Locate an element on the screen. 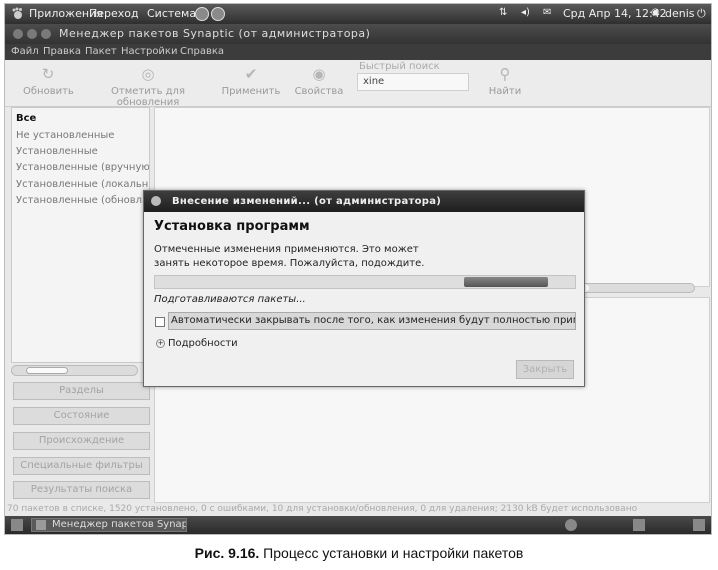 This screenshot has height=570, width=718. mark-all-upgrades-button: ◎ Отметить для обновления is located at coordinates (148, 86).